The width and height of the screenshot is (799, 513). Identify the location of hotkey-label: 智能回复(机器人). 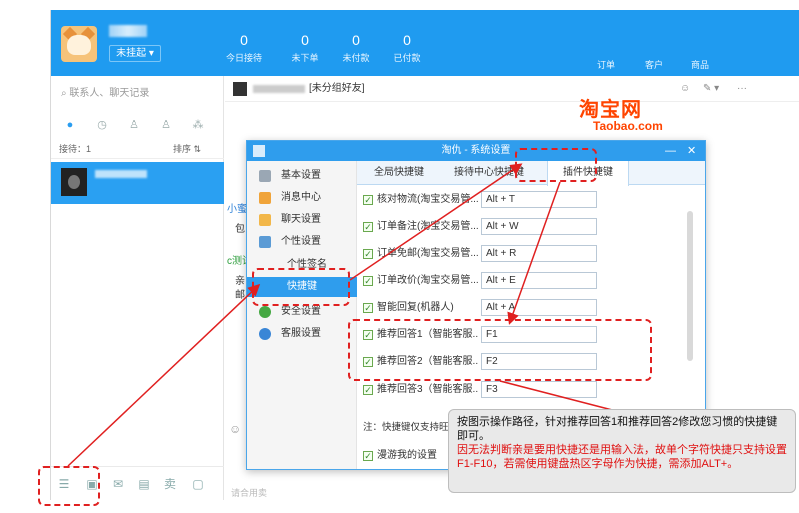
(415, 307).